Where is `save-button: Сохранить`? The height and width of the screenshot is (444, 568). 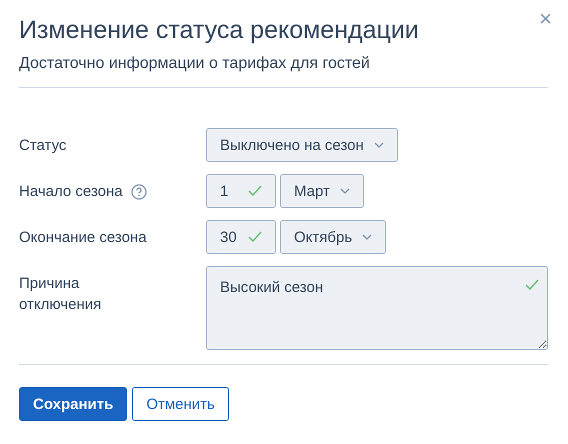 save-button: Сохранить is located at coordinates (73, 404).